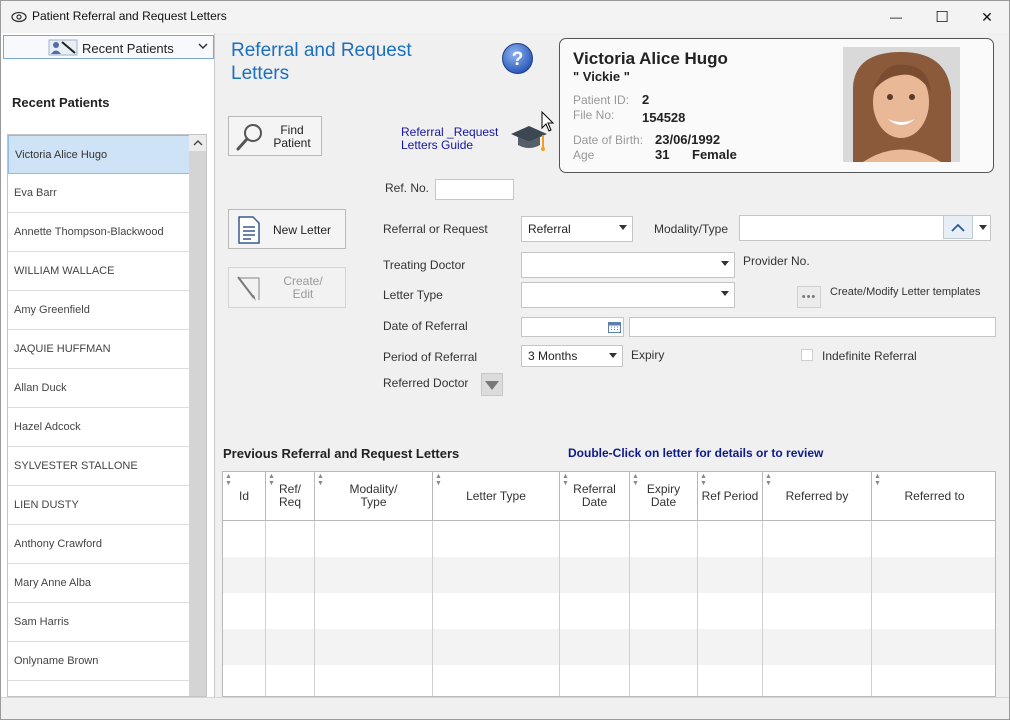 The height and width of the screenshot is (720, 1010). I want to click on list-item: Sam Harris, so click(99, 622).